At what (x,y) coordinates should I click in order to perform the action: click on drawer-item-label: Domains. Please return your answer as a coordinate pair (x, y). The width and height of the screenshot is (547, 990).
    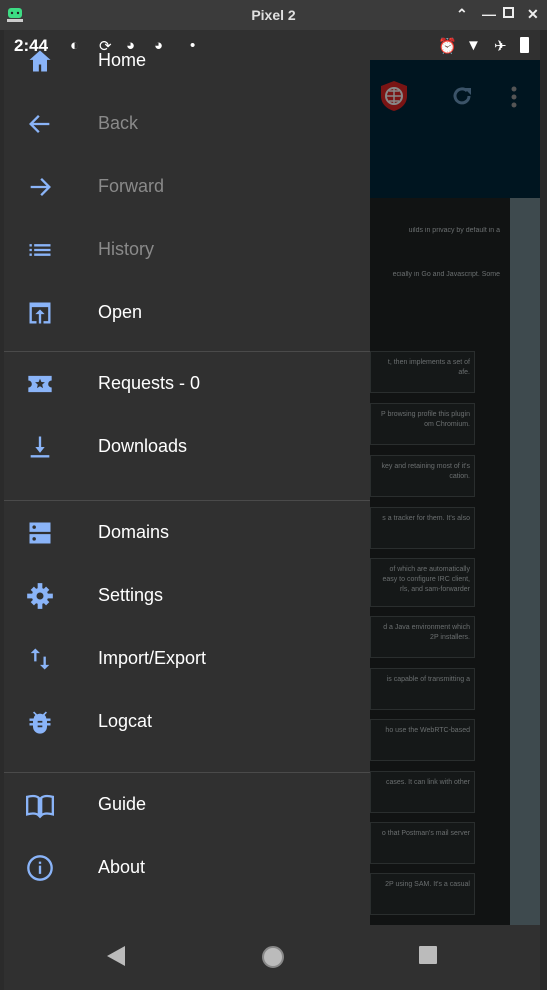
    Looking at the image, I should click on (134, 532).